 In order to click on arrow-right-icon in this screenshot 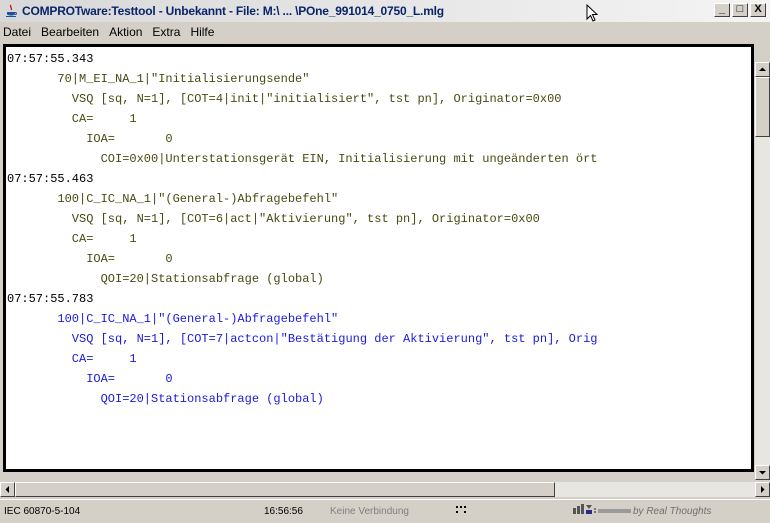, I will do `click(763, 489)`.